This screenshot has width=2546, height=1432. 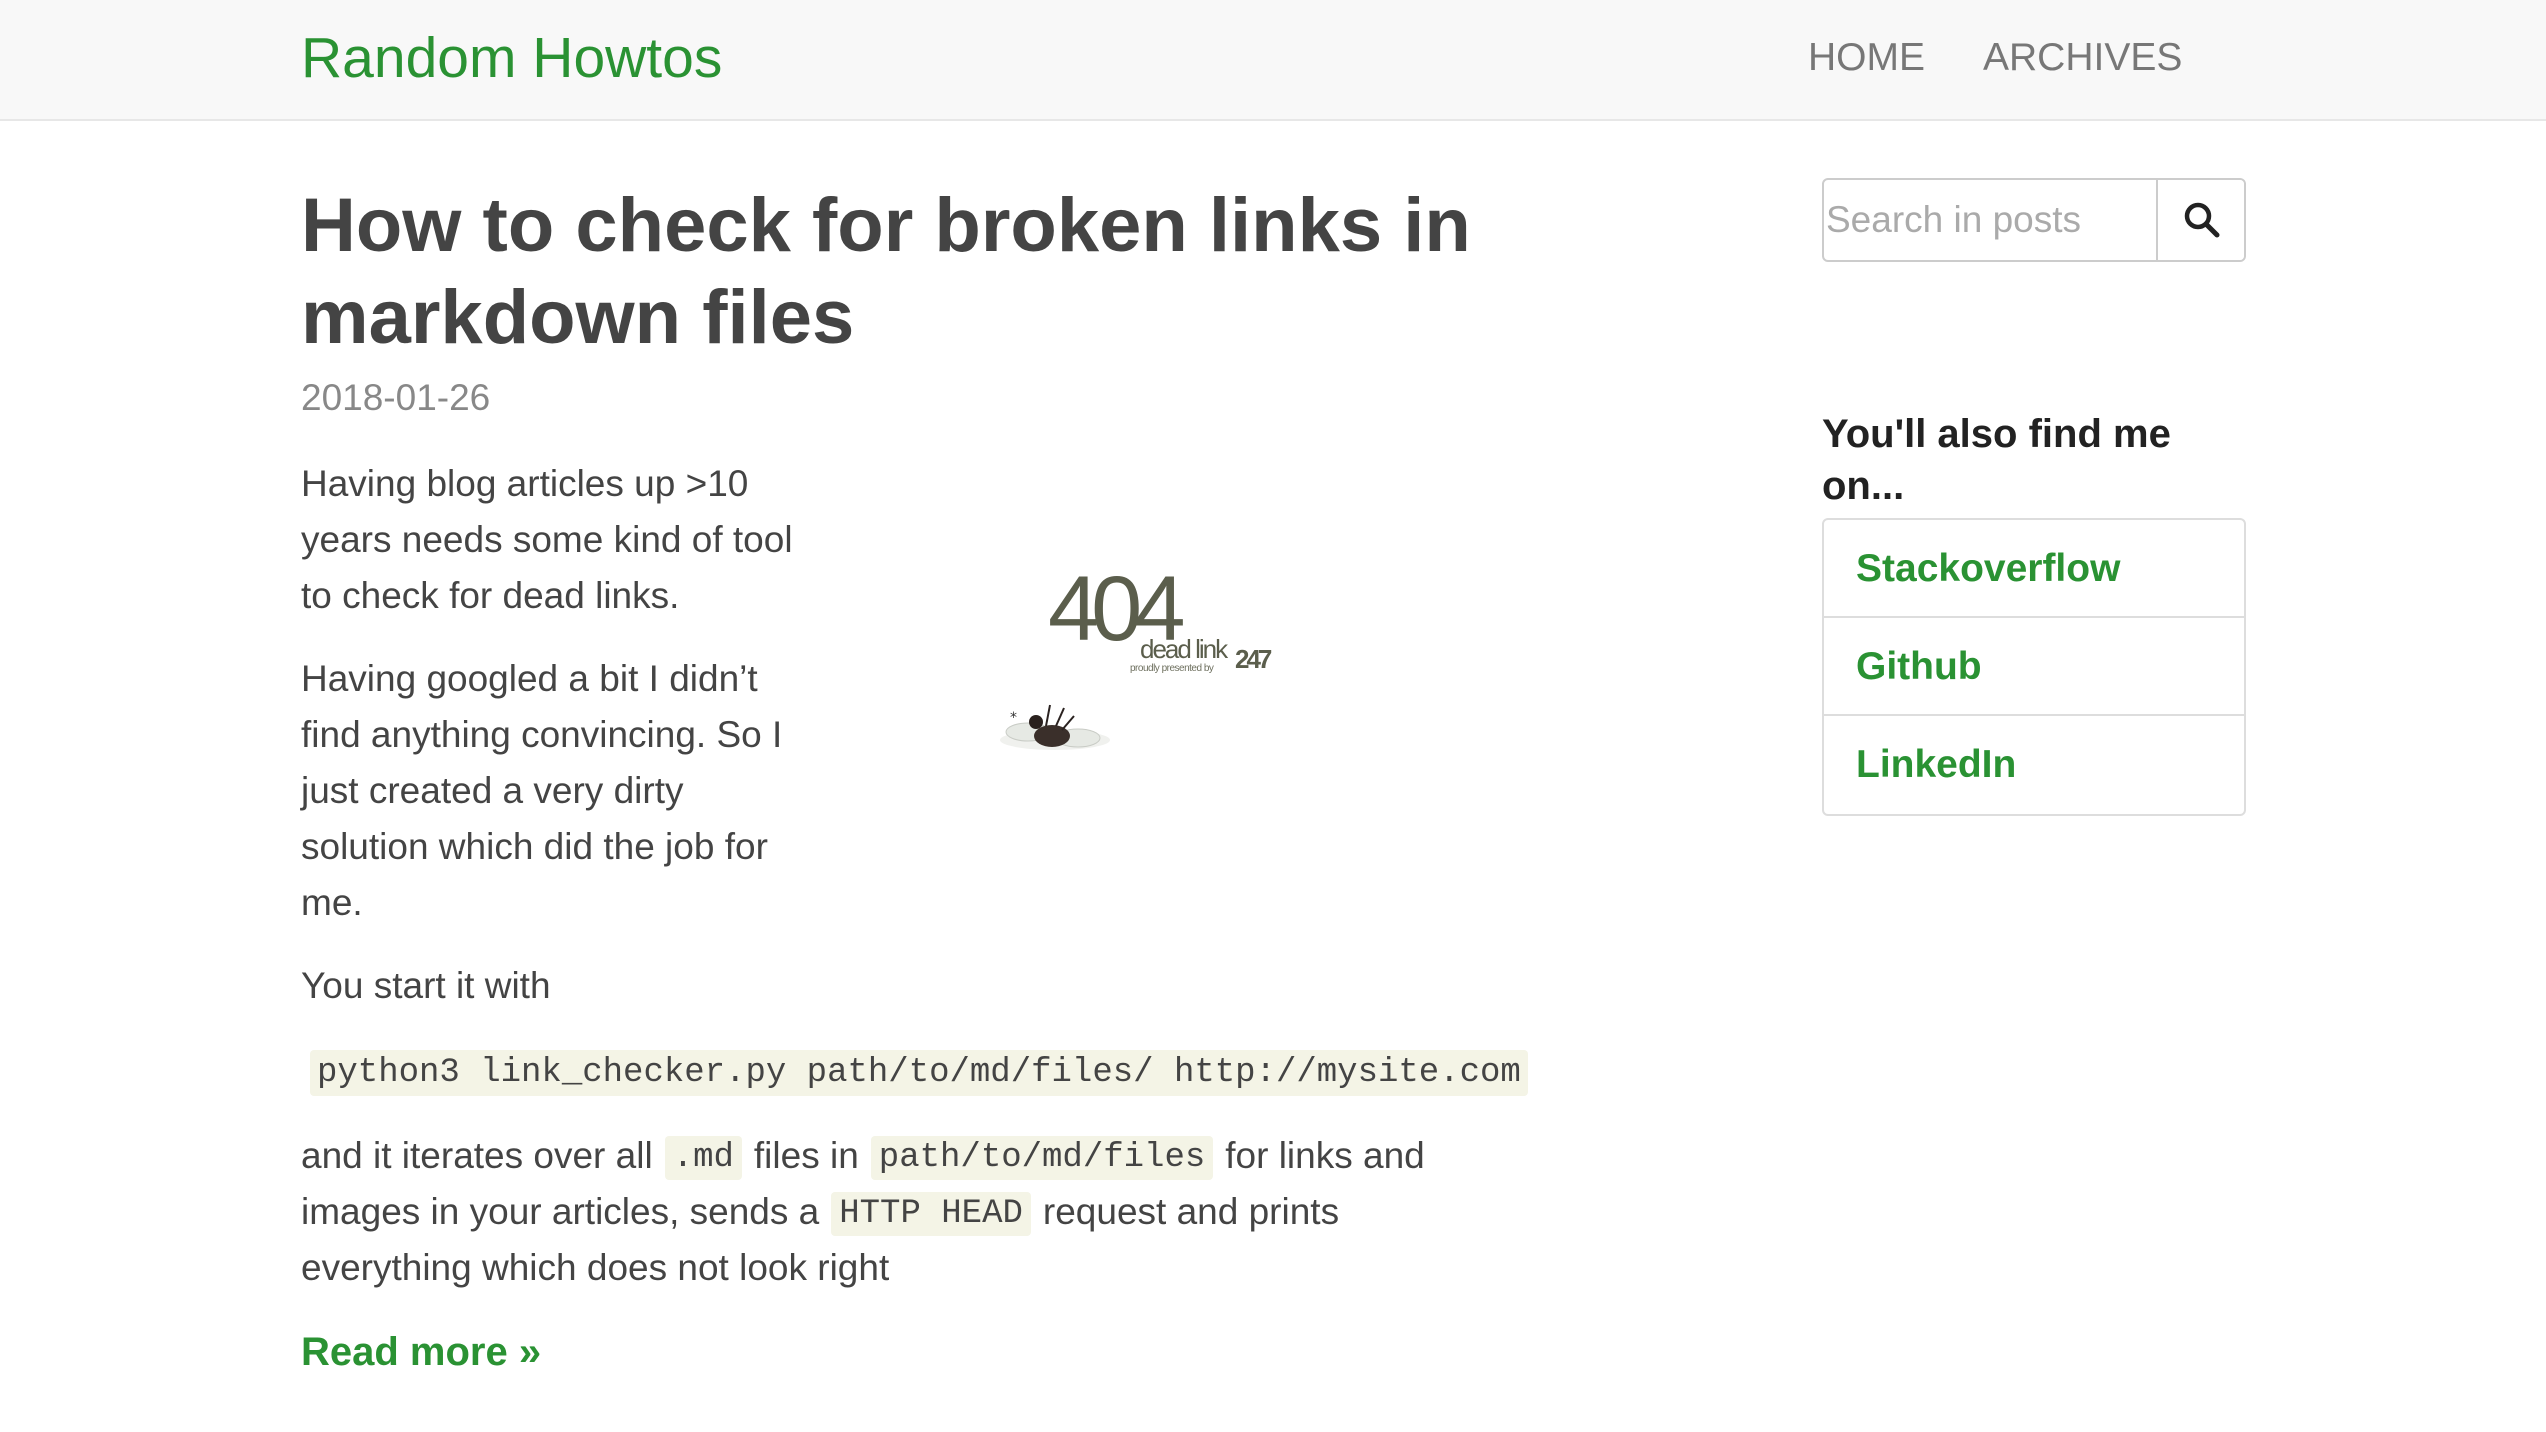 I want to click on dead-link-404-image: 404 dead link proudly presented by 247 *, so click(x=1137, y=654).